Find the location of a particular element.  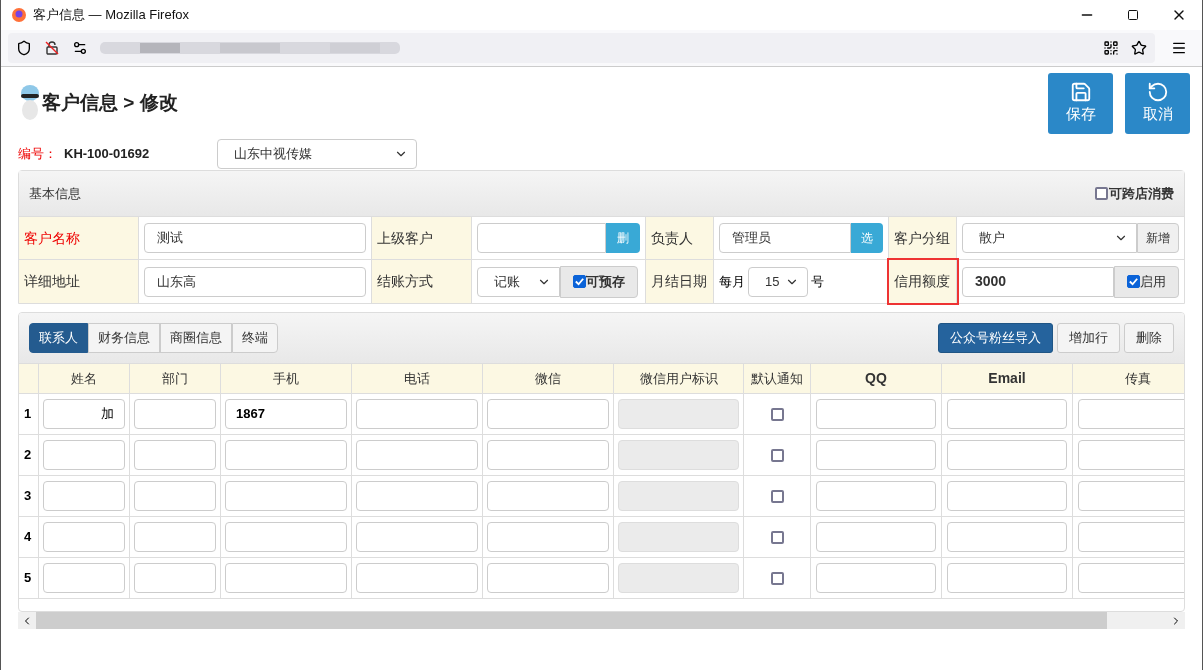

address-field: 山东高 is located at coordinates (255, 281).